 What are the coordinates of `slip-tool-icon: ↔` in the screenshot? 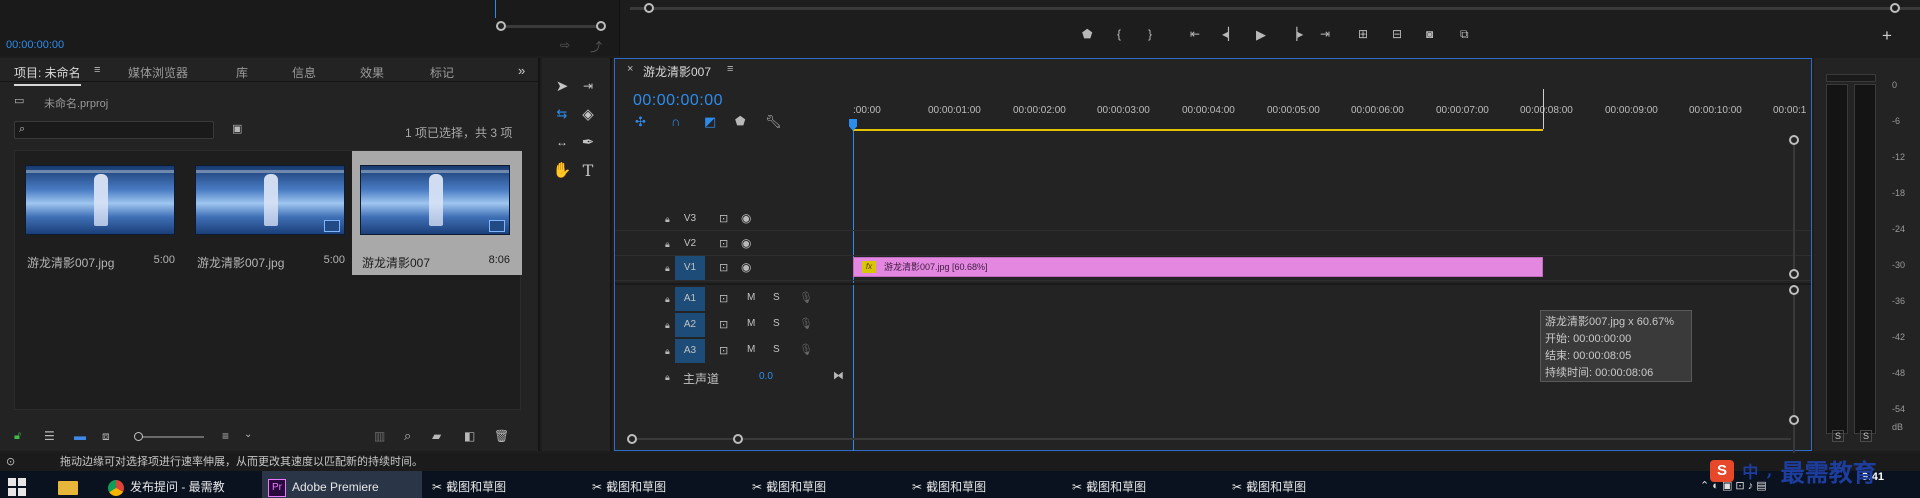 It's located at (562, 142).